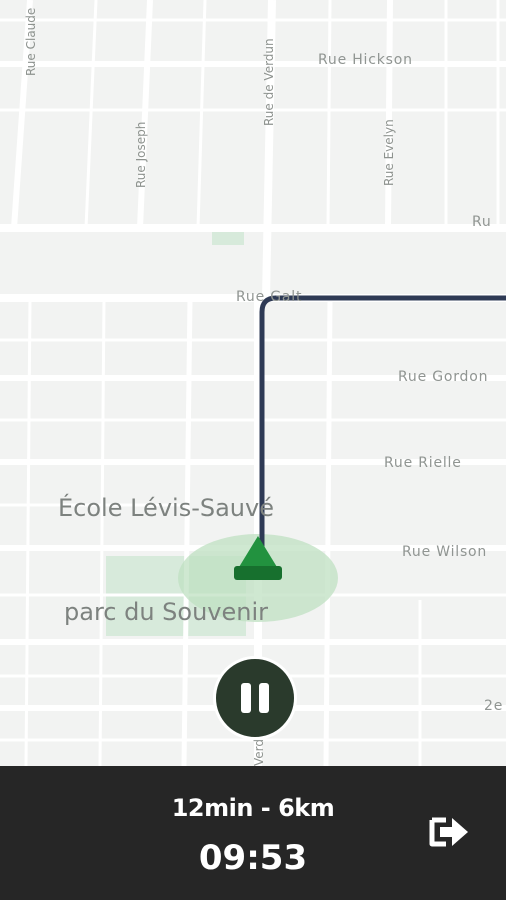 This screenshot has height=900, width=506. What do you see at coordinates (482, 222) in the screenshot?
I see `street-label-partial-top: Ru` at bounding box center [482, 222].